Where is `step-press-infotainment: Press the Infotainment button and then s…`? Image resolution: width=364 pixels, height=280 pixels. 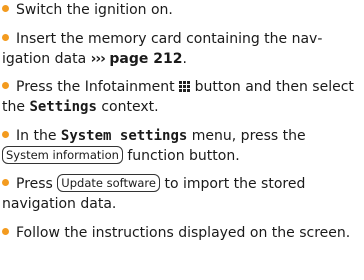 step-press-infotainment: Press the Infotainment button and then s… is located at coordinates (181, 97).